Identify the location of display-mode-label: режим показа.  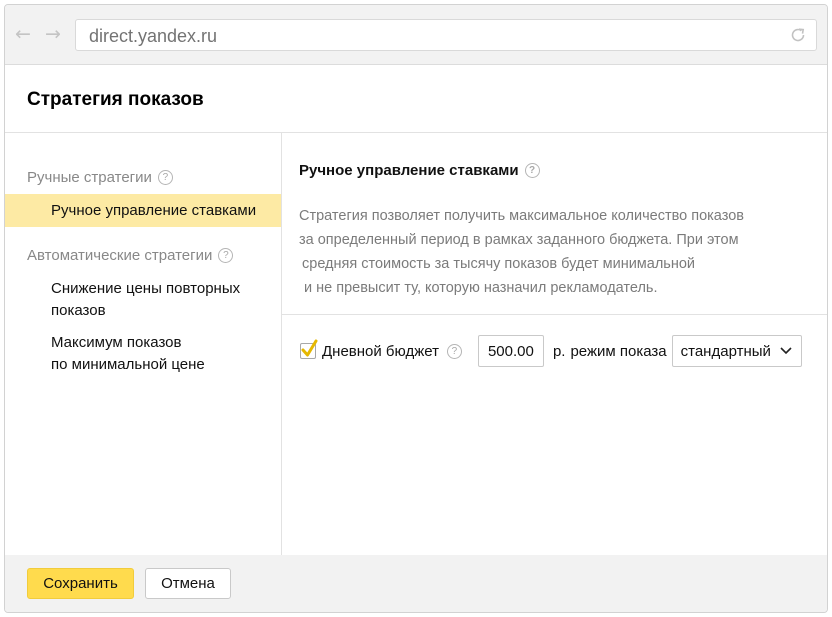
(618, 351).